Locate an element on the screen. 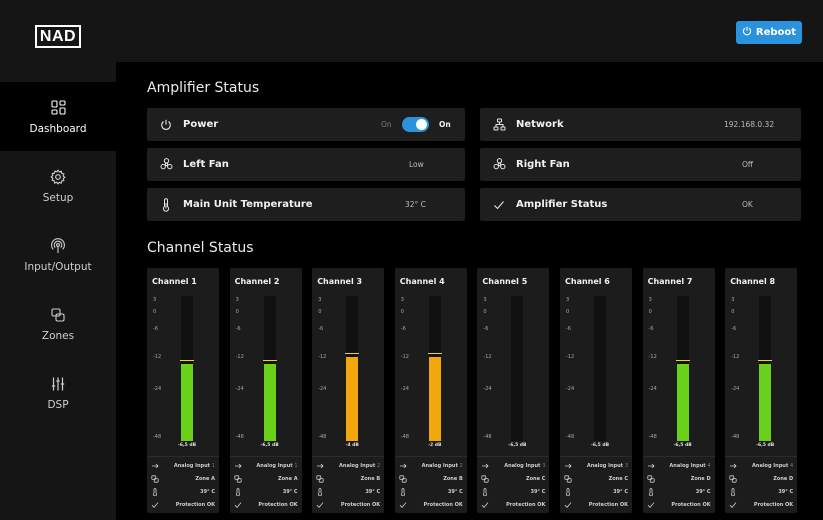 The width and height of the screenshot is (823, 520). sidebar-item-dashboard: Dashboard is located at coordinates (58, 116).